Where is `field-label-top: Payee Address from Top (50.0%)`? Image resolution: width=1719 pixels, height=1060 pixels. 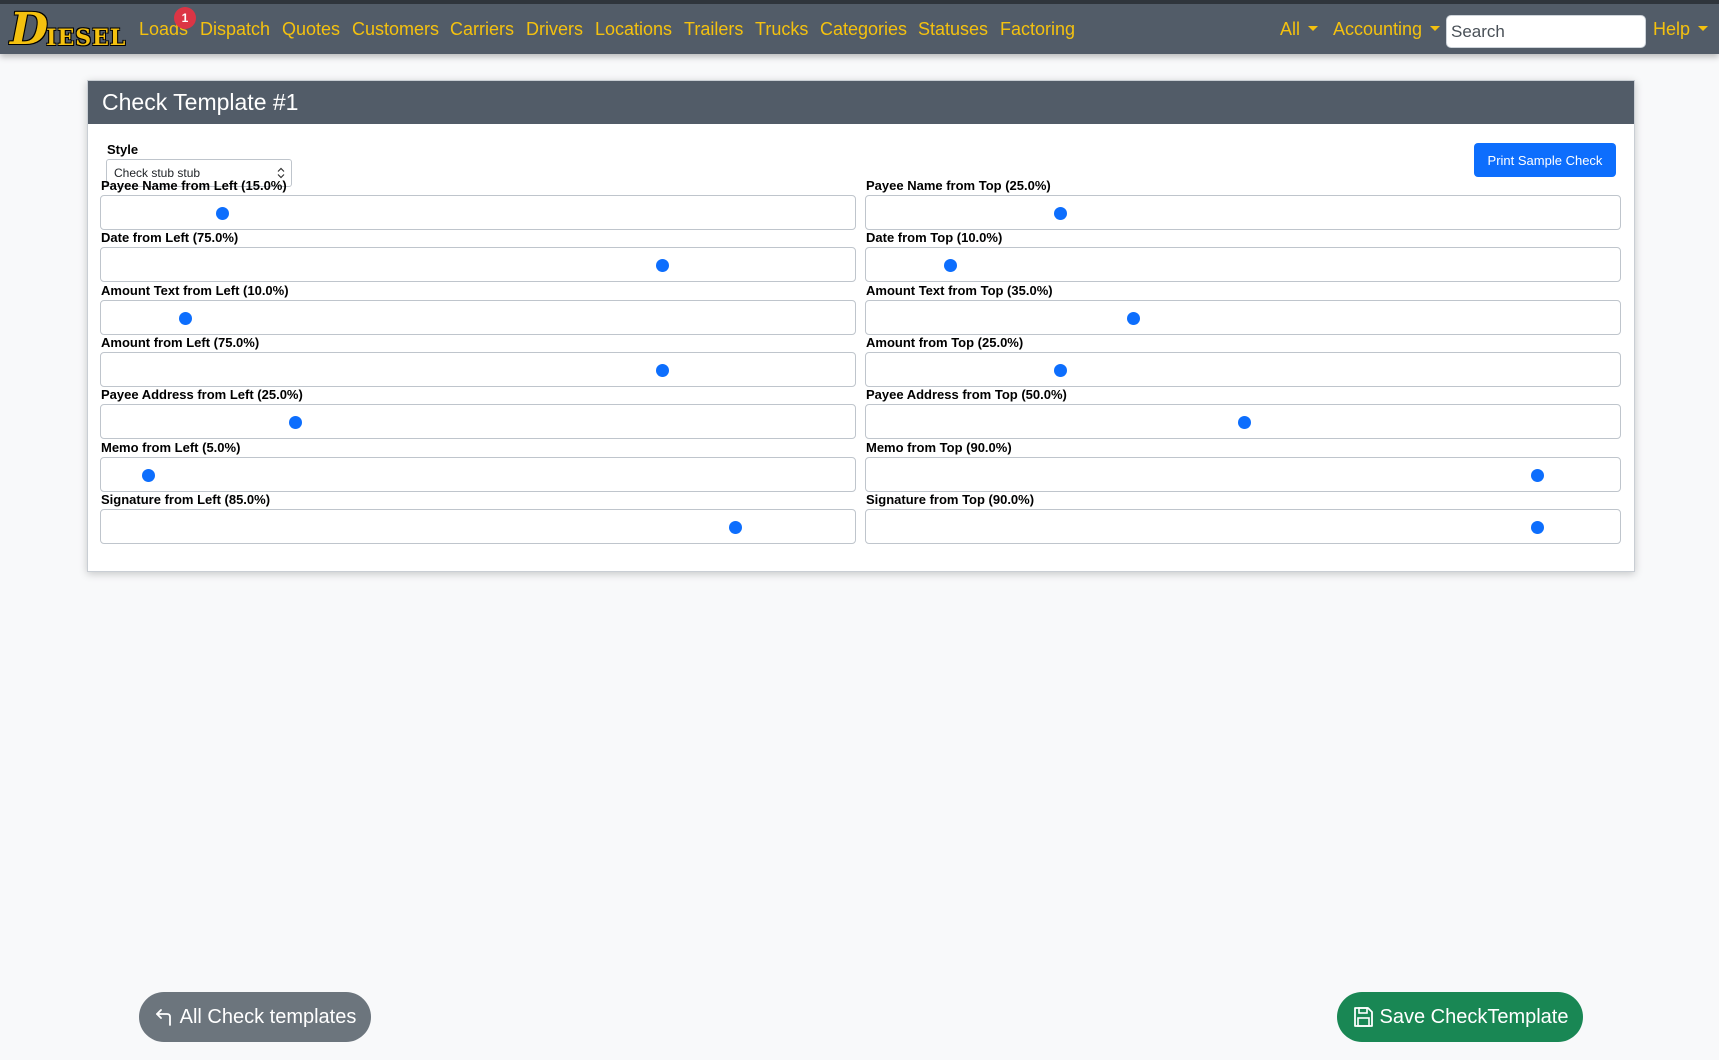 field-label-top: Payee Address from Top (50.0%) is located at coordinates (966, 395).